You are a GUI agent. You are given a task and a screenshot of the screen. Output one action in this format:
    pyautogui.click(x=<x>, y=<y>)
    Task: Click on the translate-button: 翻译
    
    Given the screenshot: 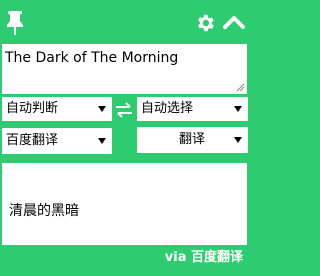 What is the action you would take?
    pyautogui.click(x=192, y=140)
    